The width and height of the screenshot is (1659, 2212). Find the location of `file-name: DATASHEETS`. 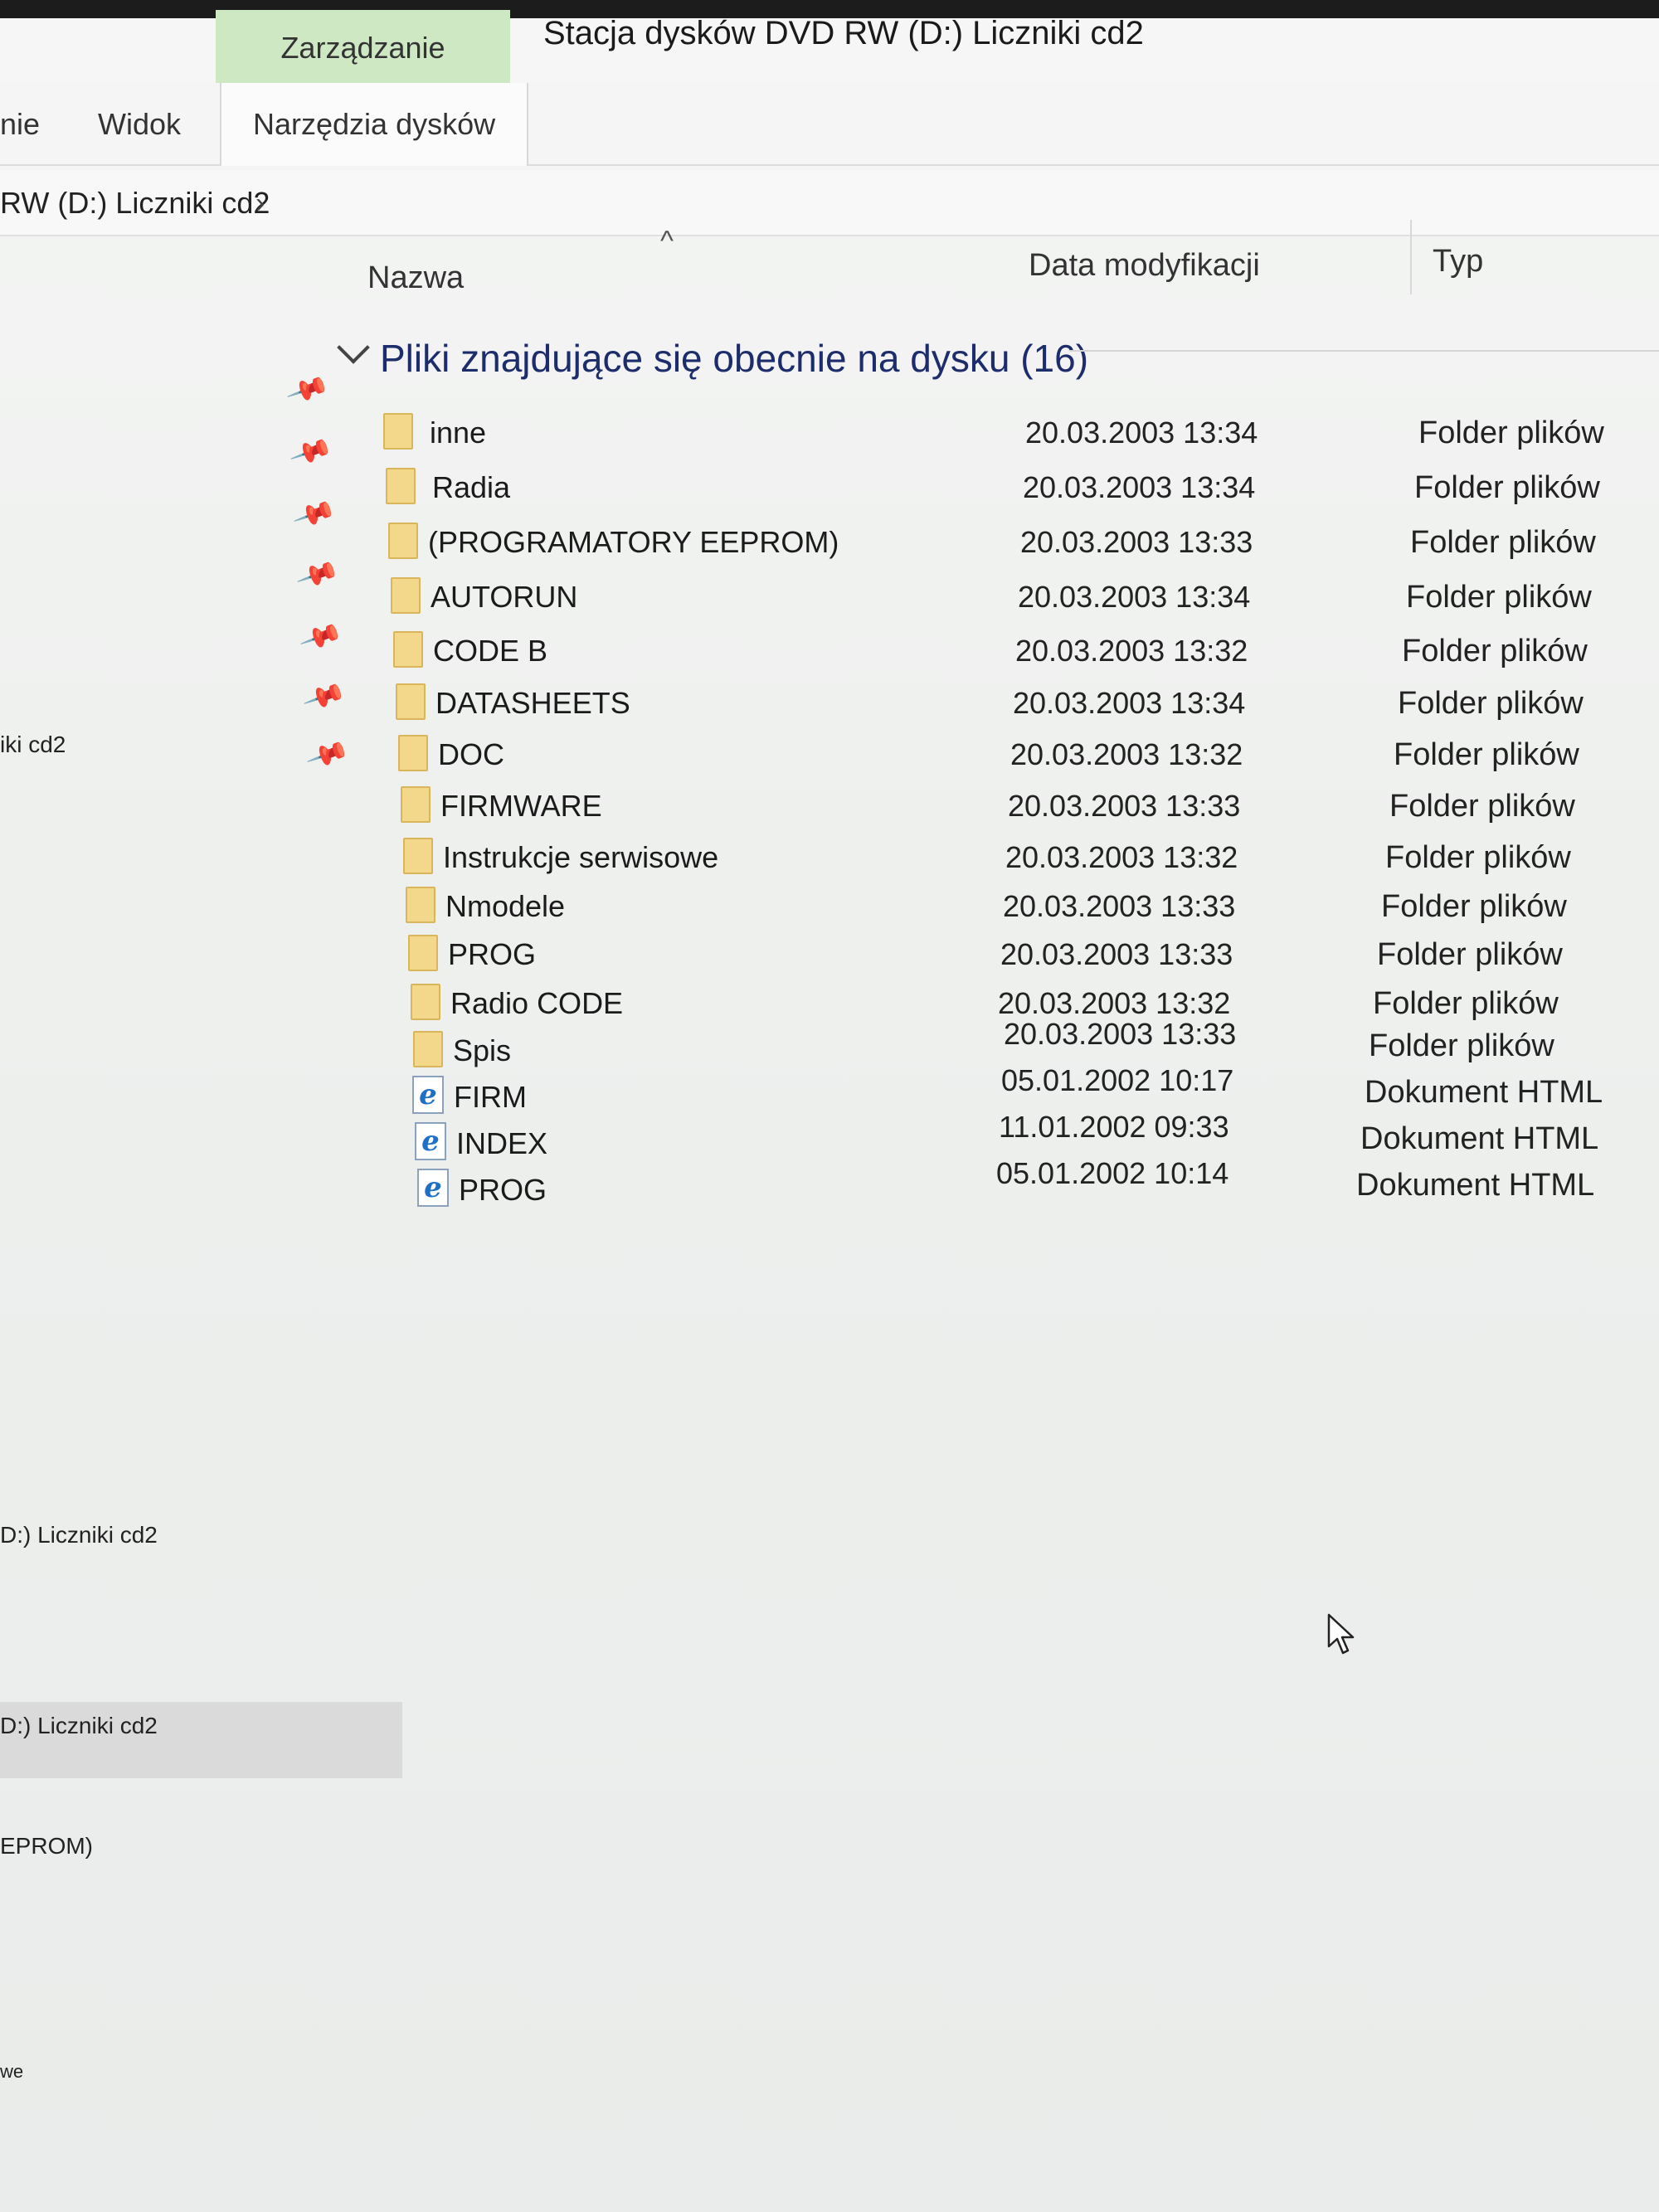

file-name: DATASHEETS is located at coordinates (532, 703).